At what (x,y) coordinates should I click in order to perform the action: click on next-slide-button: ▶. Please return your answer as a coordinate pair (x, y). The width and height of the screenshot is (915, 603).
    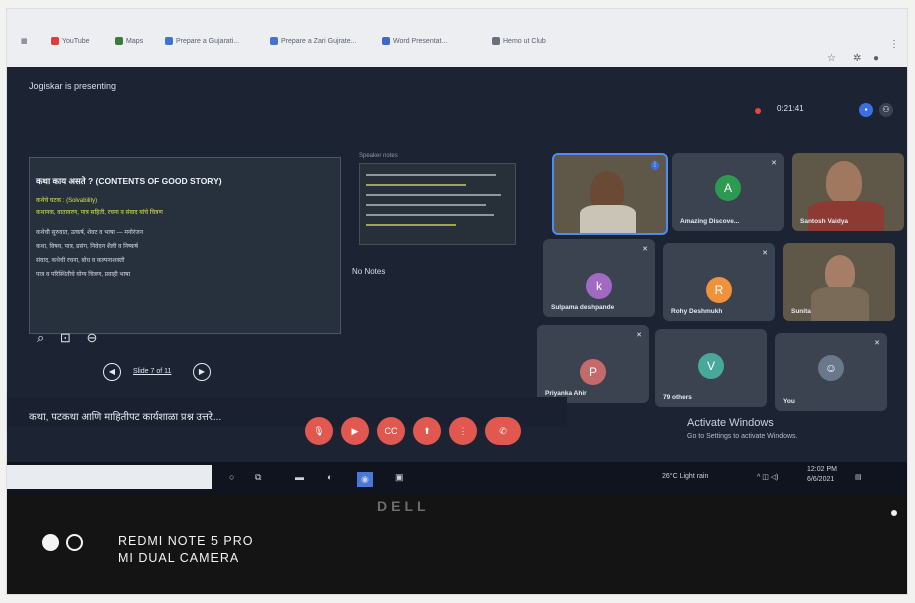
    Looking at the image, I should click on (202, 372).